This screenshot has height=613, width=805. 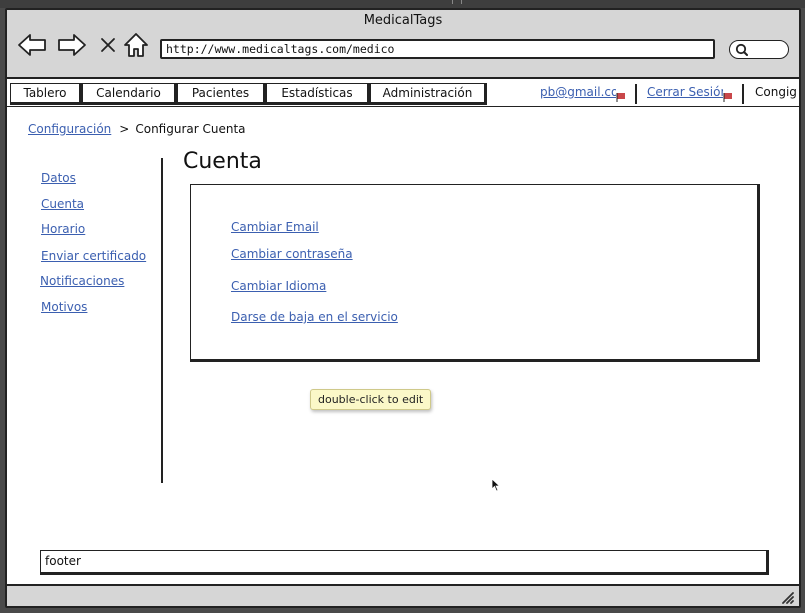 I want to click on home-button, so click(x=136, y=45).